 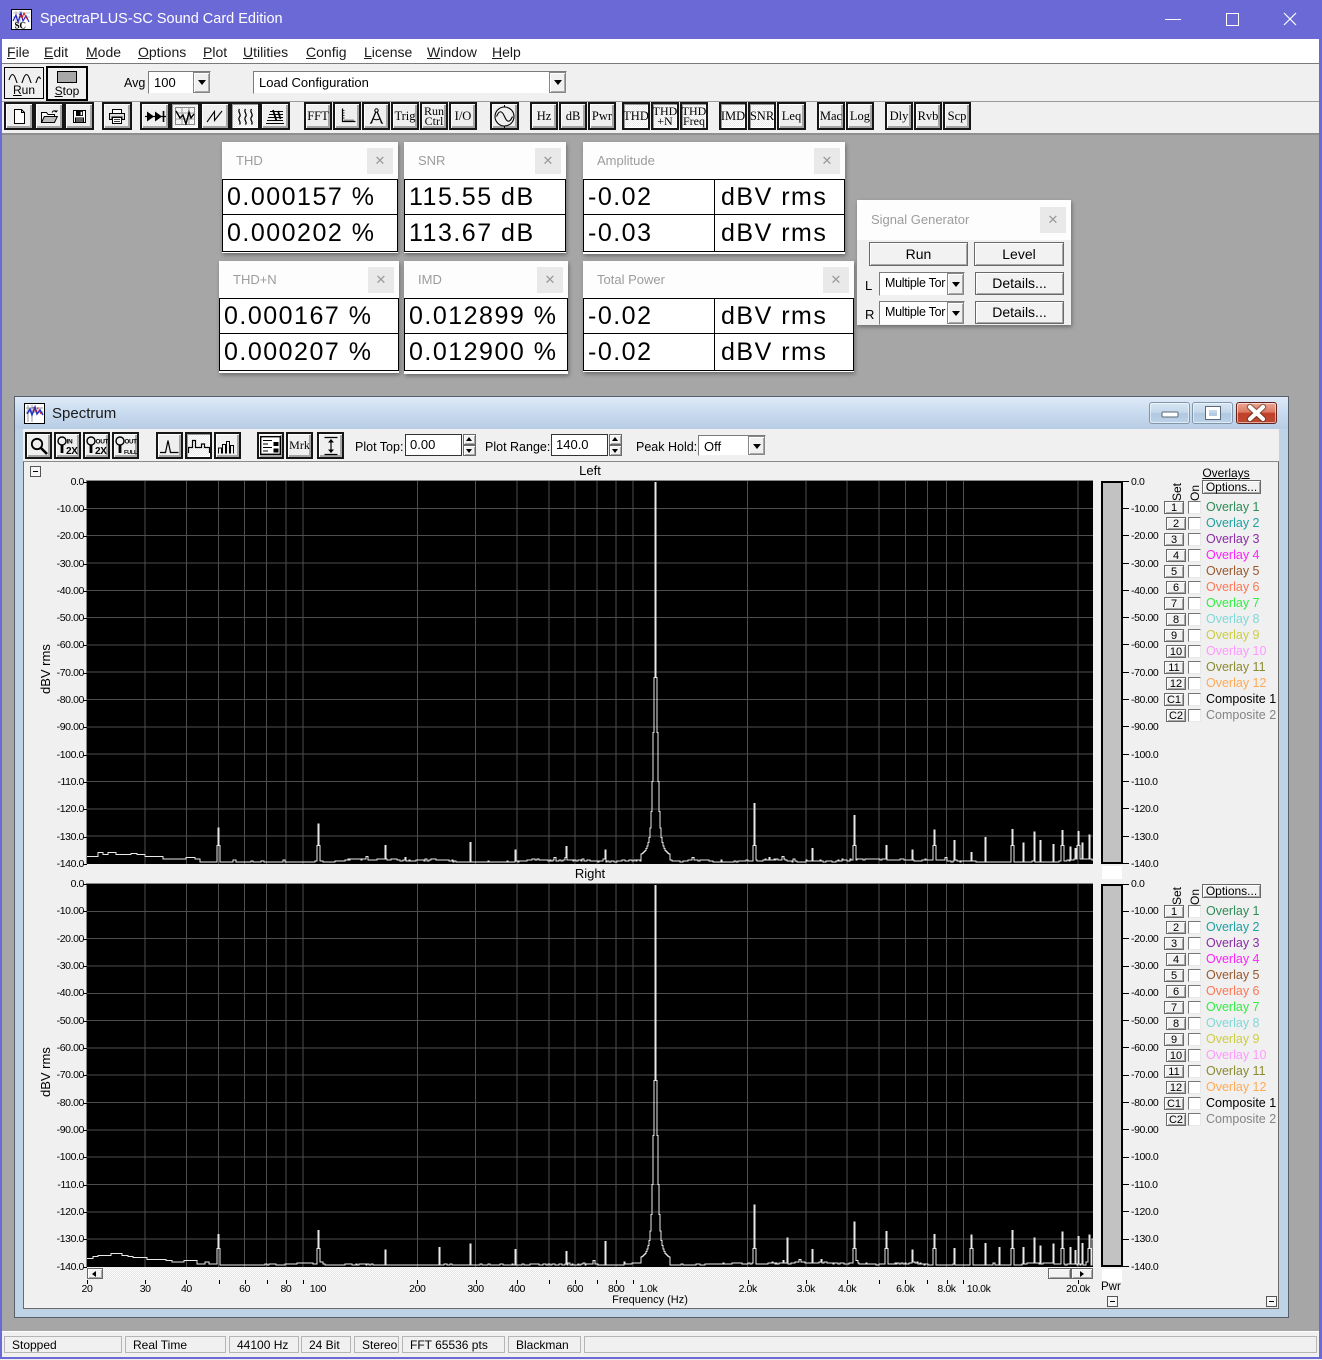 I want to click on svg-text: FULL, so click(x=130, y=453).